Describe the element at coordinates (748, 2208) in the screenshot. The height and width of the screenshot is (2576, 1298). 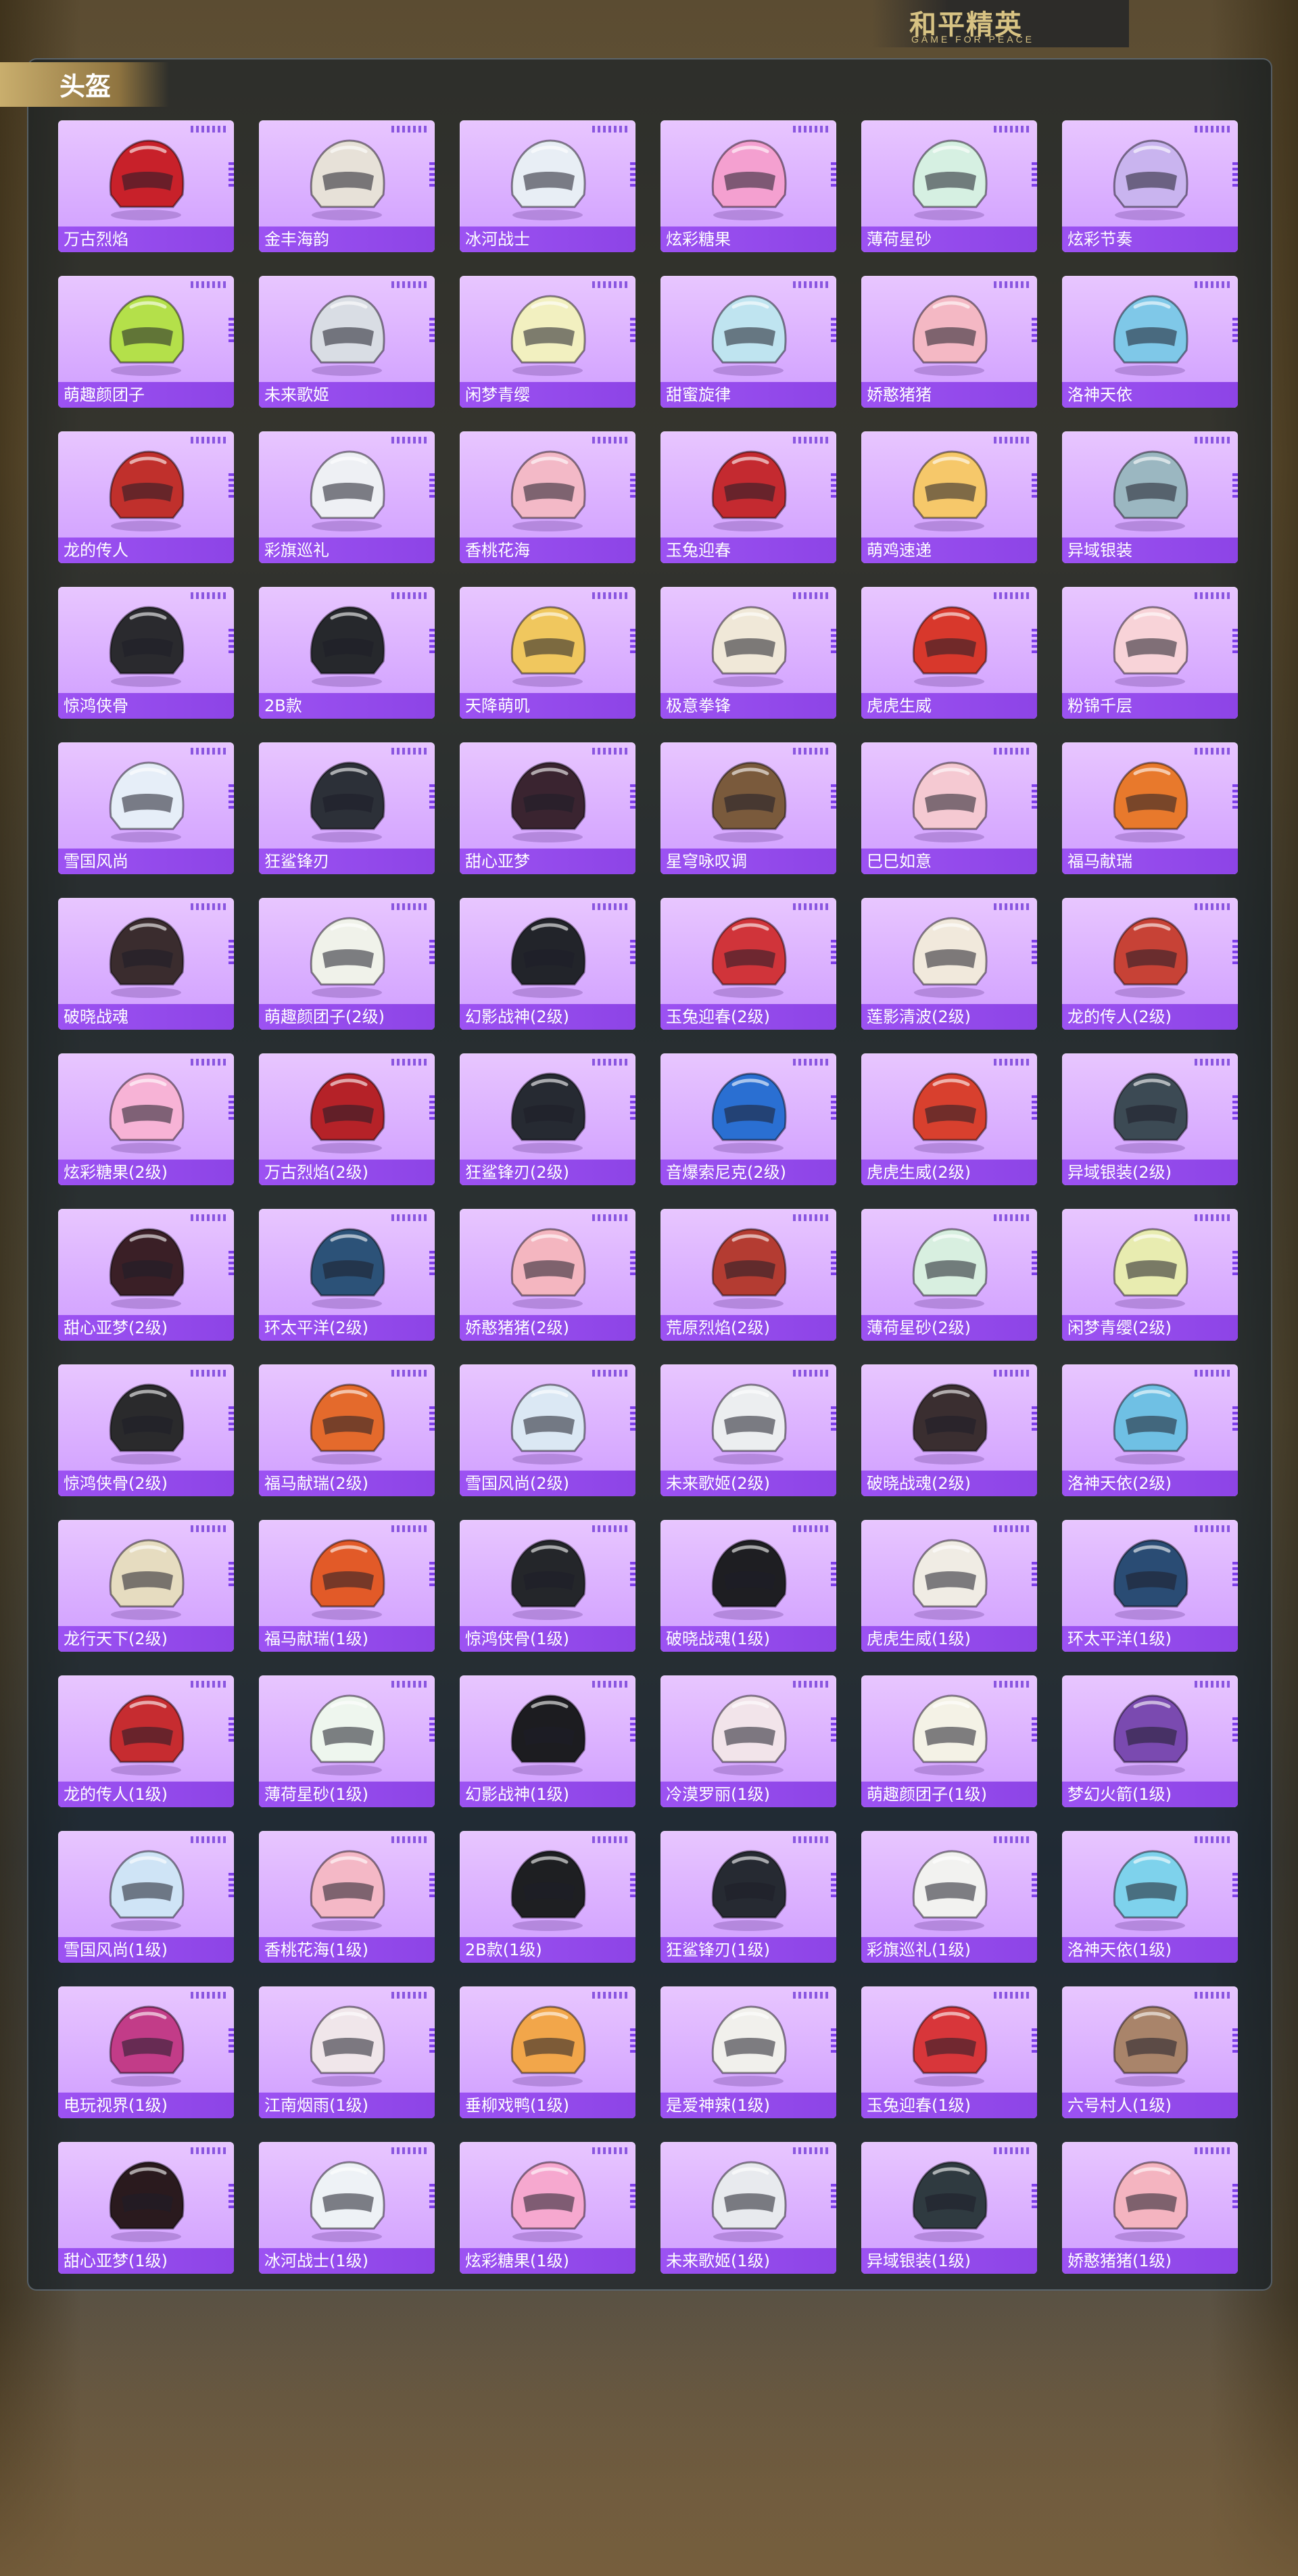
I see `helmet-card: 未来歌姬(1级)` at that location.